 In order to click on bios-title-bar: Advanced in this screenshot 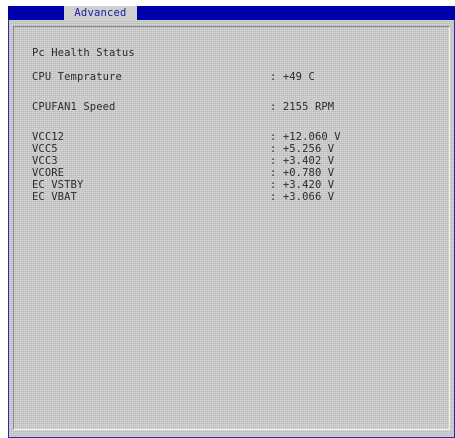, I will do `click(231, 13)`.